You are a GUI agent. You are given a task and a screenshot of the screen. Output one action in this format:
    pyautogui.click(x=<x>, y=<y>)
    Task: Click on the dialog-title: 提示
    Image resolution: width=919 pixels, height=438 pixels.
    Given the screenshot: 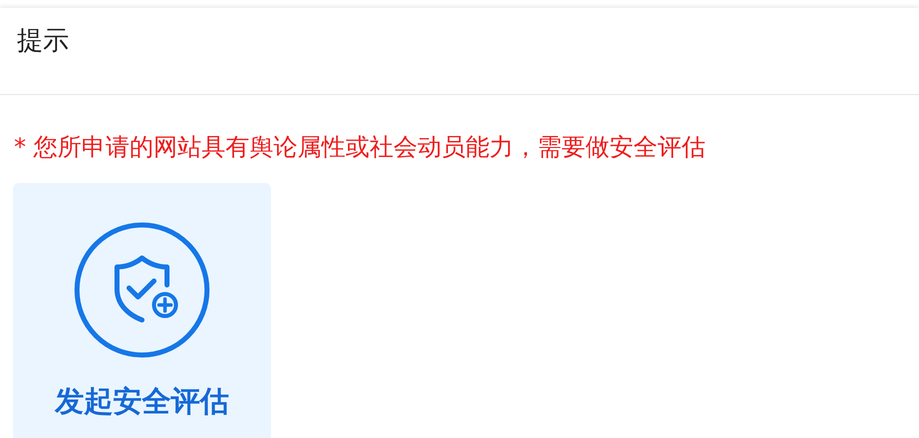 What is the action you would take?
    pyautogui.click(x=43, y=41)
    